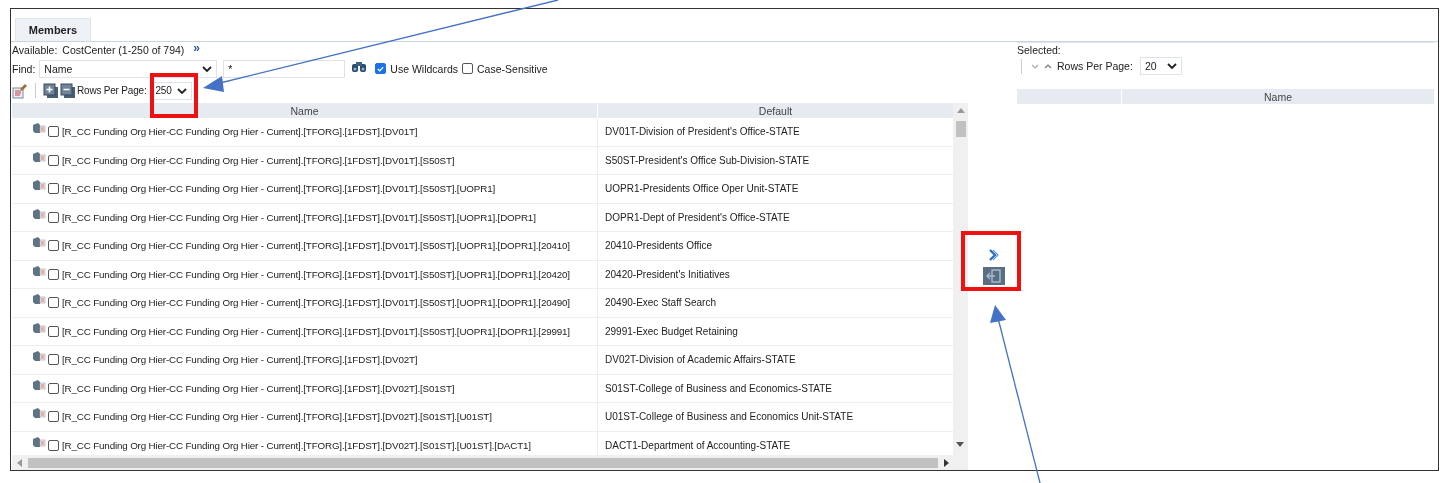  I want to click on properties-icon, so click(20, 90).